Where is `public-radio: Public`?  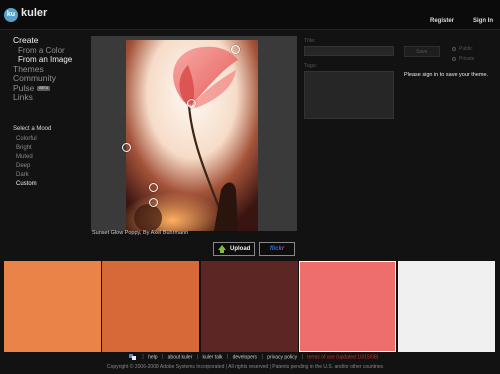 public-radio: Public is located at coordinates (462, 49).